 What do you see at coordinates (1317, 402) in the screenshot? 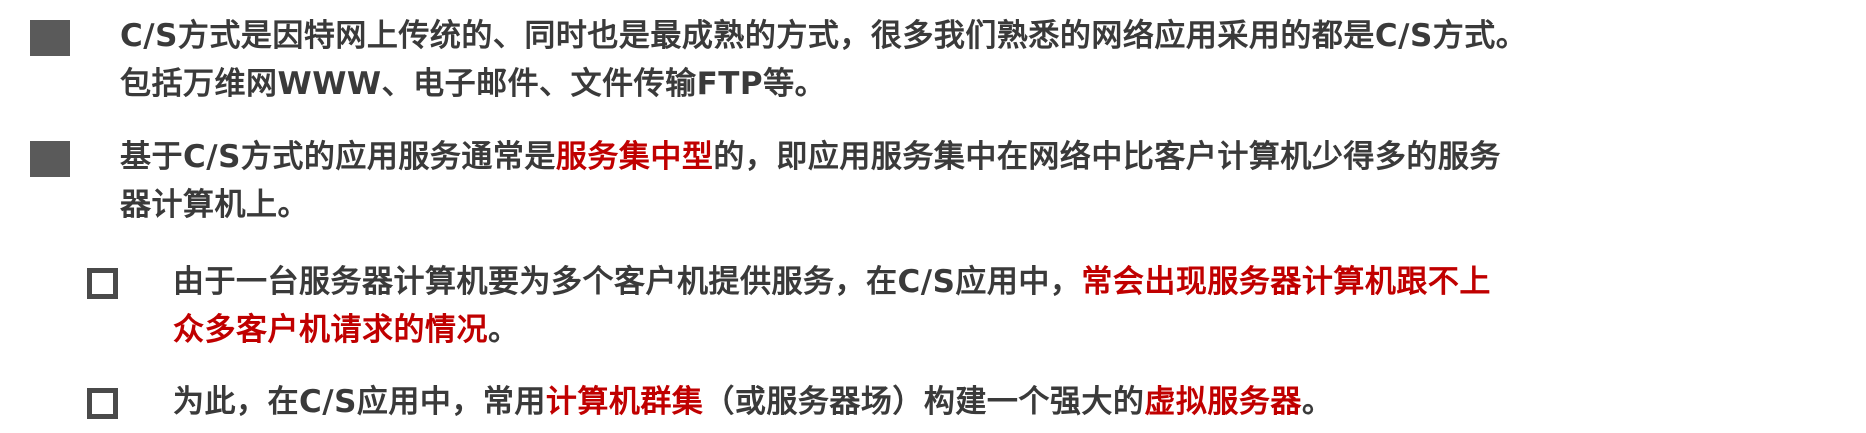
I see `subbullet-text-part3: 。` at bounding box center [1317, 402].